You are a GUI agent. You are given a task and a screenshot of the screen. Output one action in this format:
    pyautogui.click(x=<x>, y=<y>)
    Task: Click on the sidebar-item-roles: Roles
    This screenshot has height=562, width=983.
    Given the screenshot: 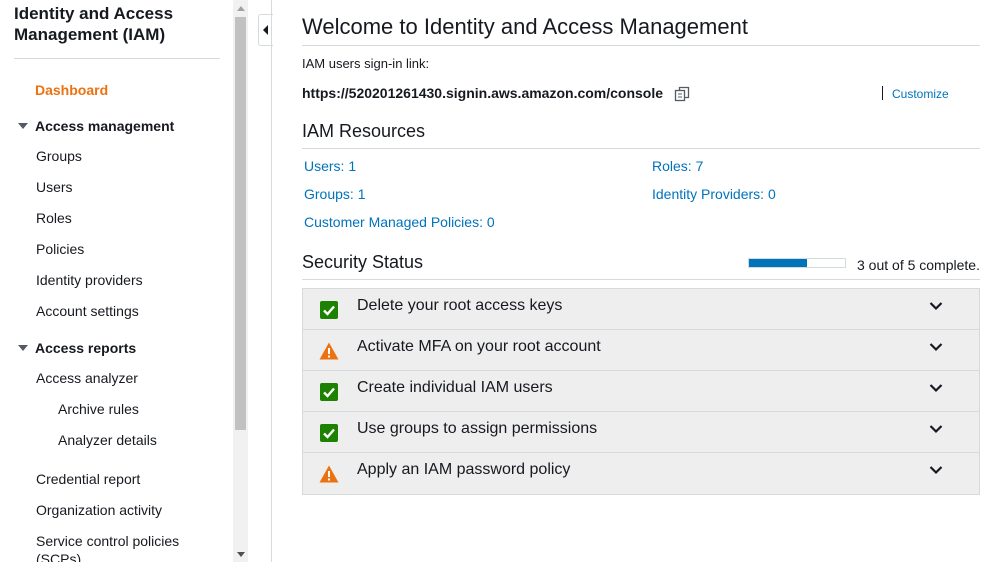 What is the action you would take?
    pyautogui.click(x=54, y=218)
    